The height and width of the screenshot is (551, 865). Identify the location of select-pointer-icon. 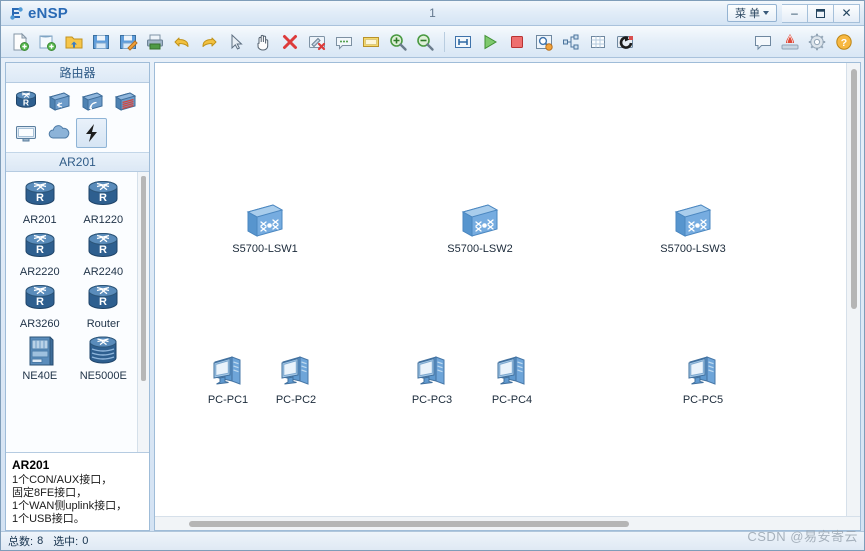
(235, 42).